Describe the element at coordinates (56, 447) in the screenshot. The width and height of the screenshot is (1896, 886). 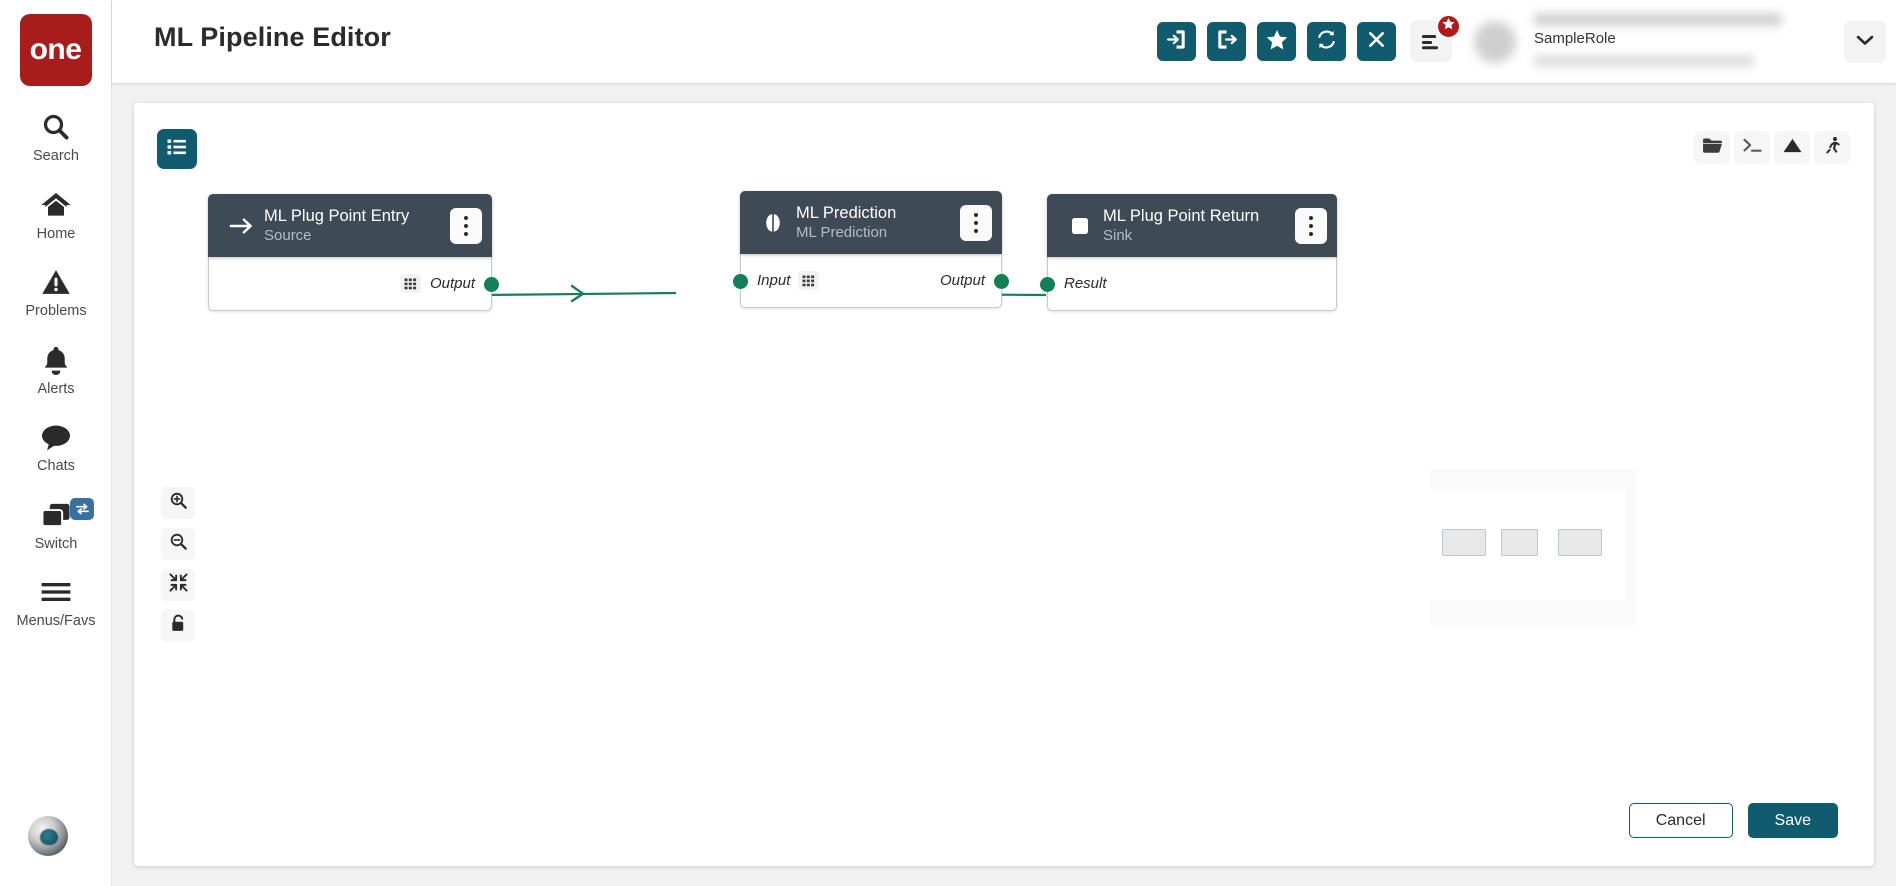
I see `sidebar-item-chats: Chats` at that location.